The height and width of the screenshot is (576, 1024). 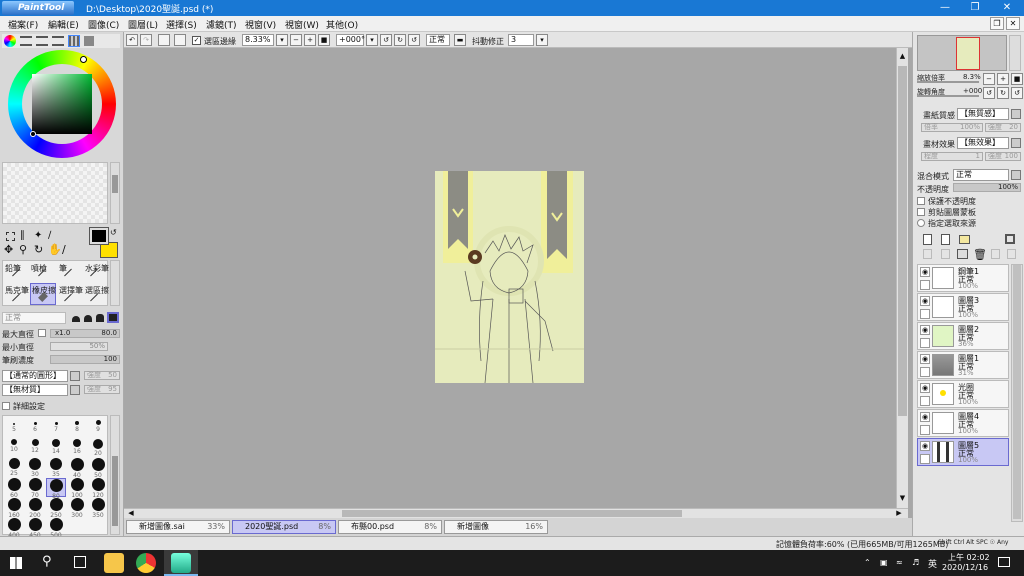 I want to click on brush-texture-dropdown-icon, so click(x=75, y=390).